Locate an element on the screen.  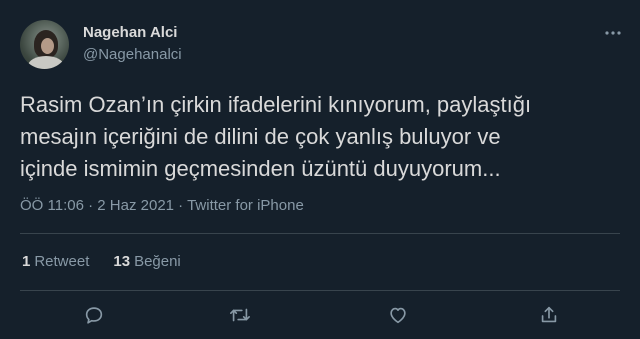
avatar-face is located at coordinates (47, 46).